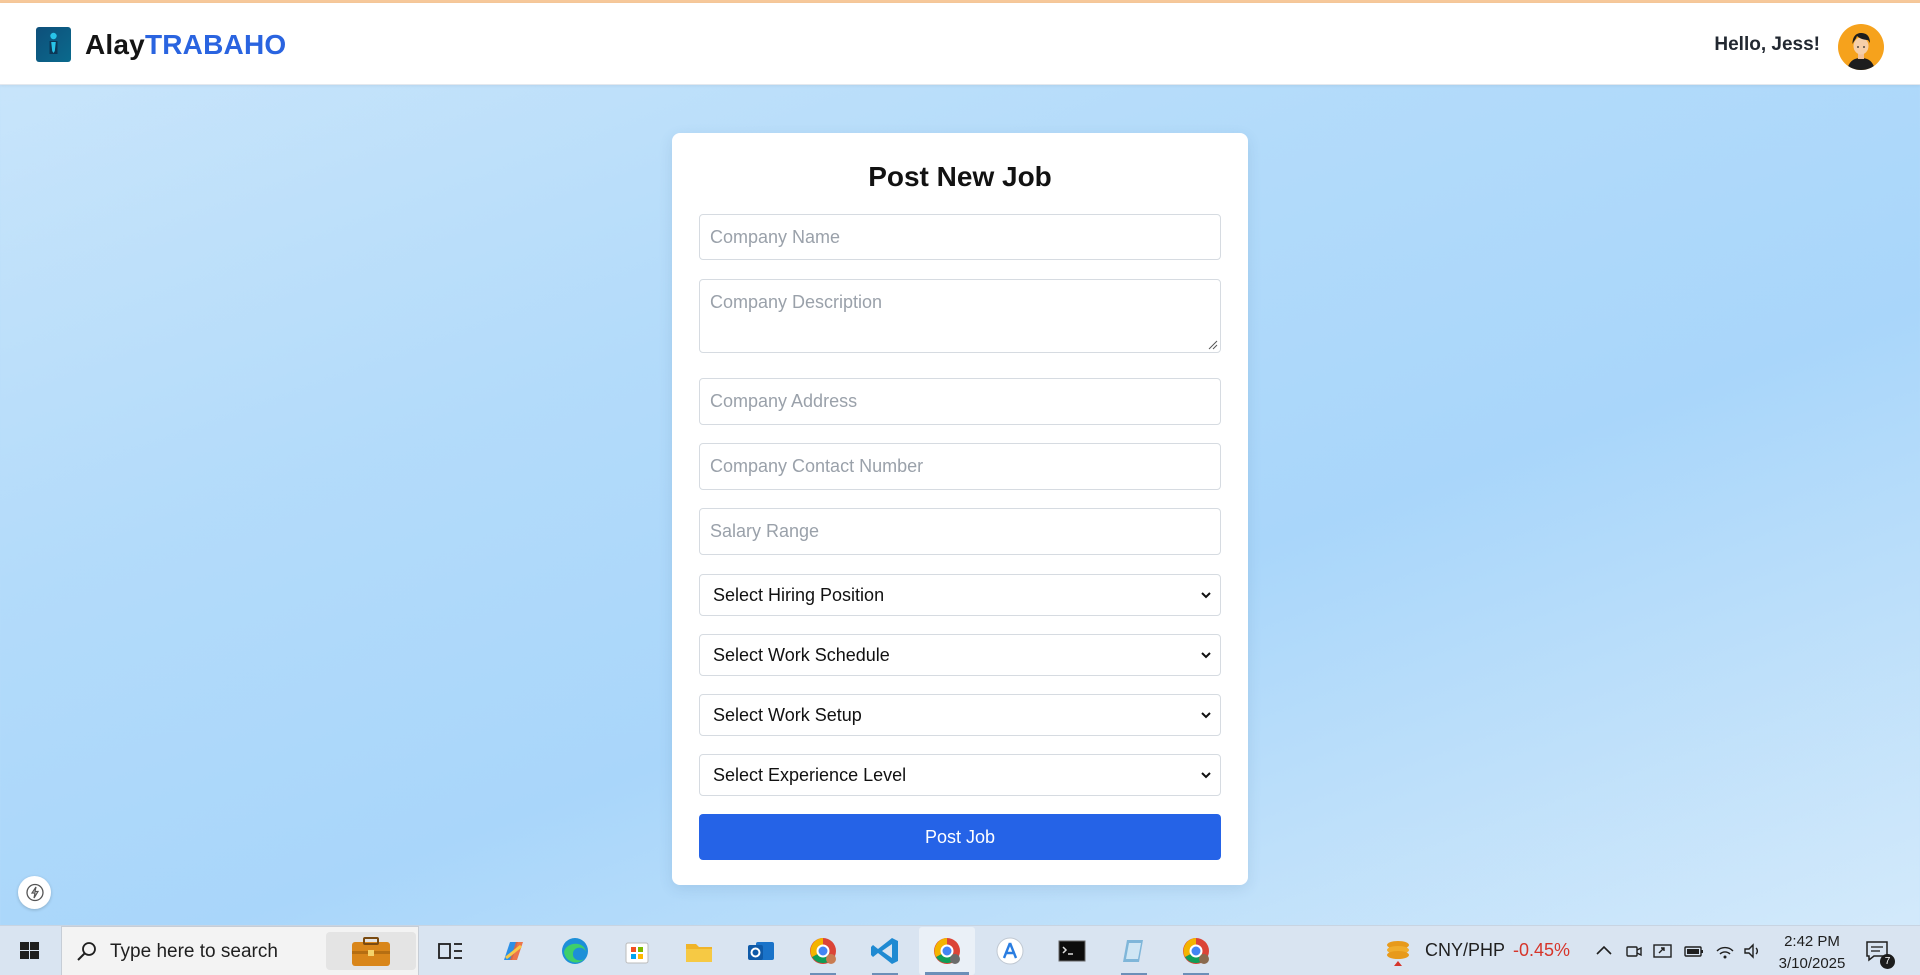  Describe the element at coordinates (960, 44) in the screenshot. I see `app-header: AlayTRABAHO Hello, Jess!` at that location.